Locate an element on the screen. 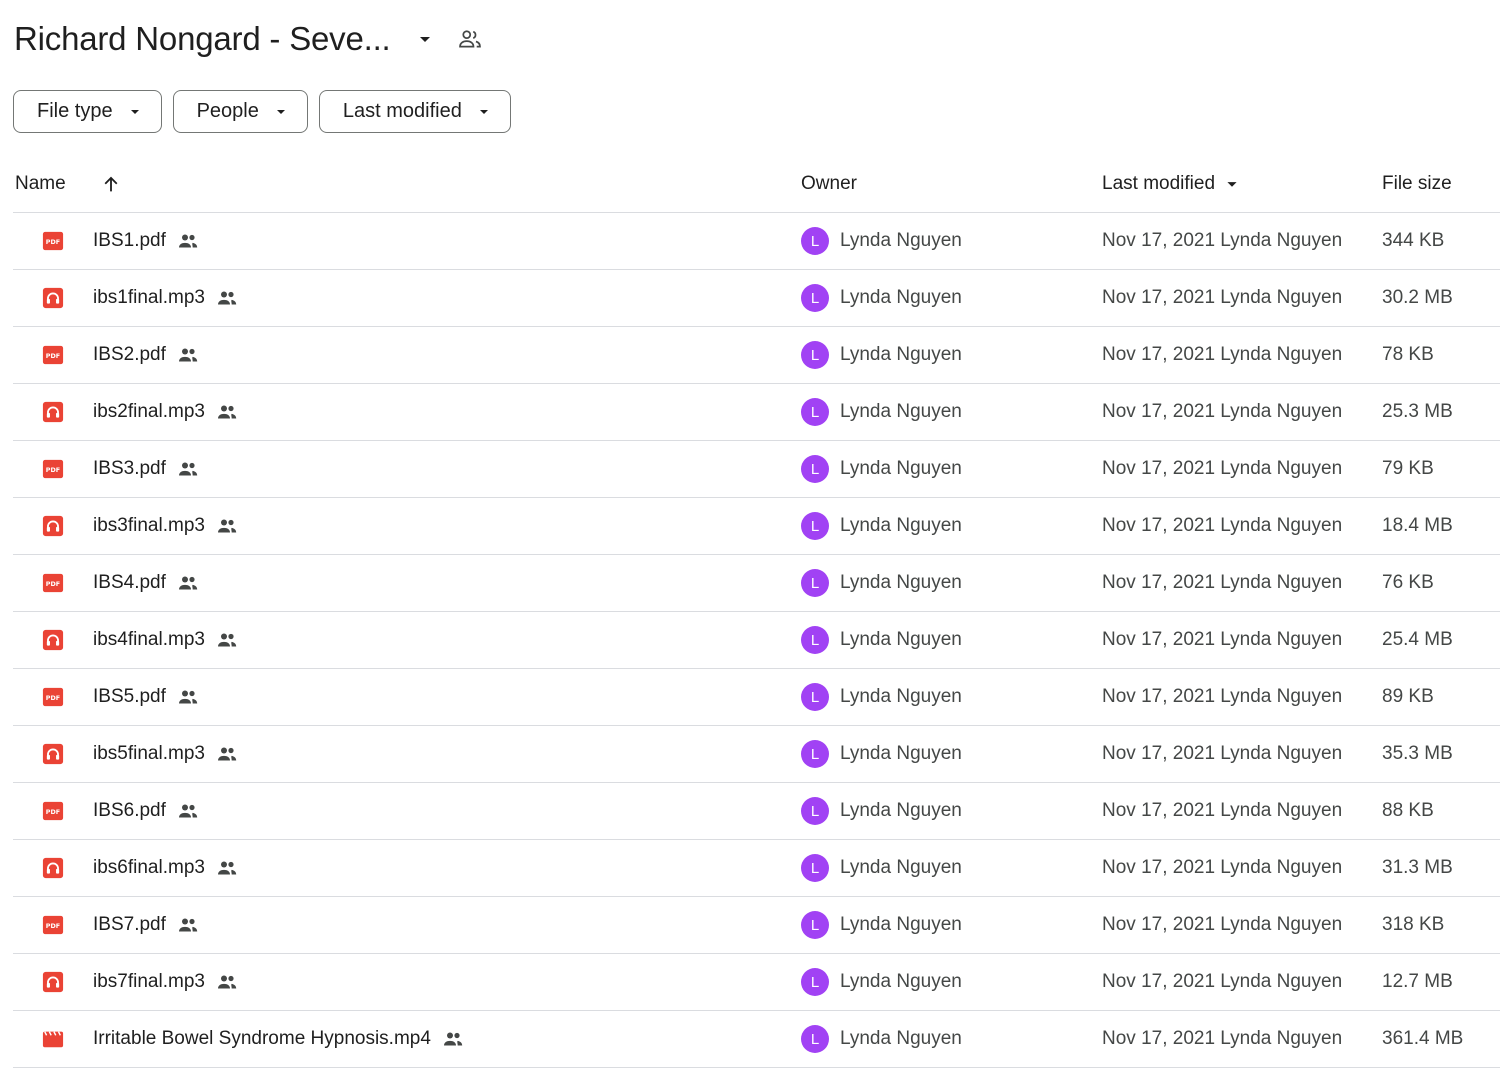 The width and height of the screenshot is (1500, 1068). file-name-cell: IBS5.pdf is located at coordinates (146, 697).